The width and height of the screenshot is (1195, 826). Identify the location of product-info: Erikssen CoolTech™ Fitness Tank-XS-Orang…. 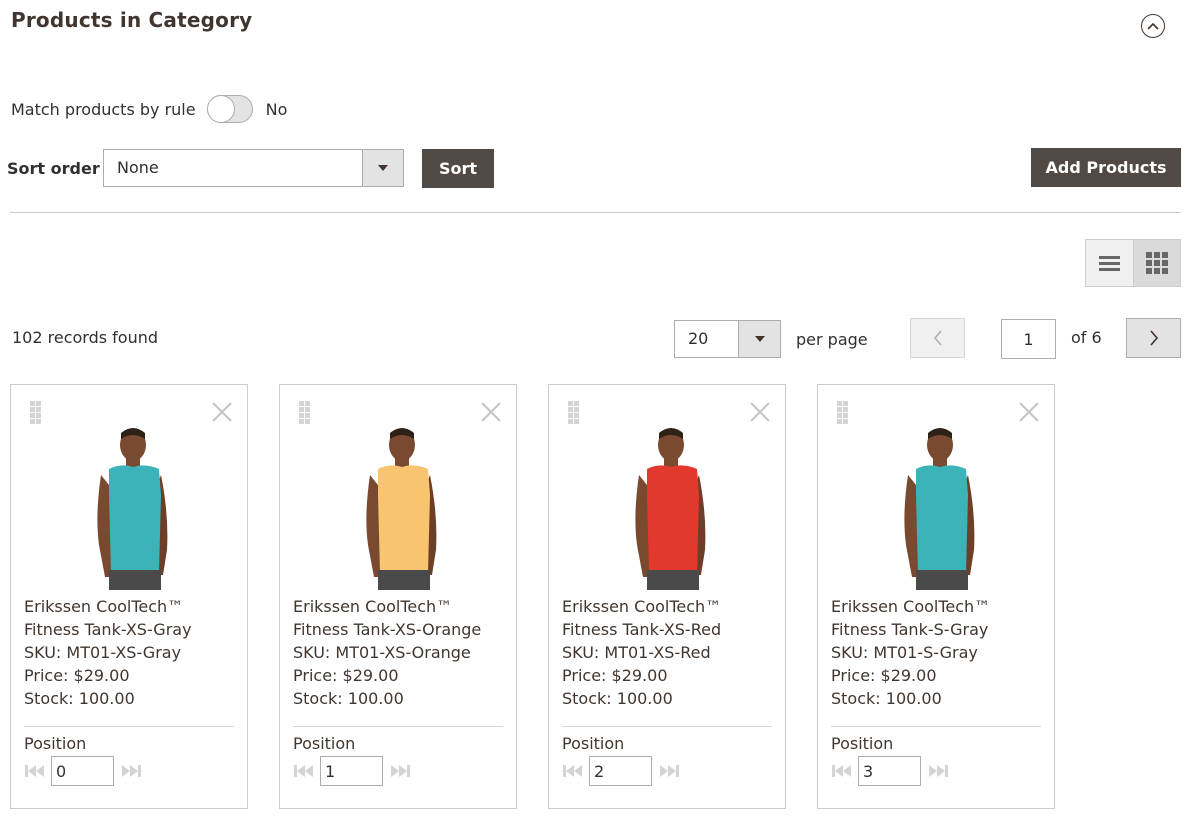
(387, 652).